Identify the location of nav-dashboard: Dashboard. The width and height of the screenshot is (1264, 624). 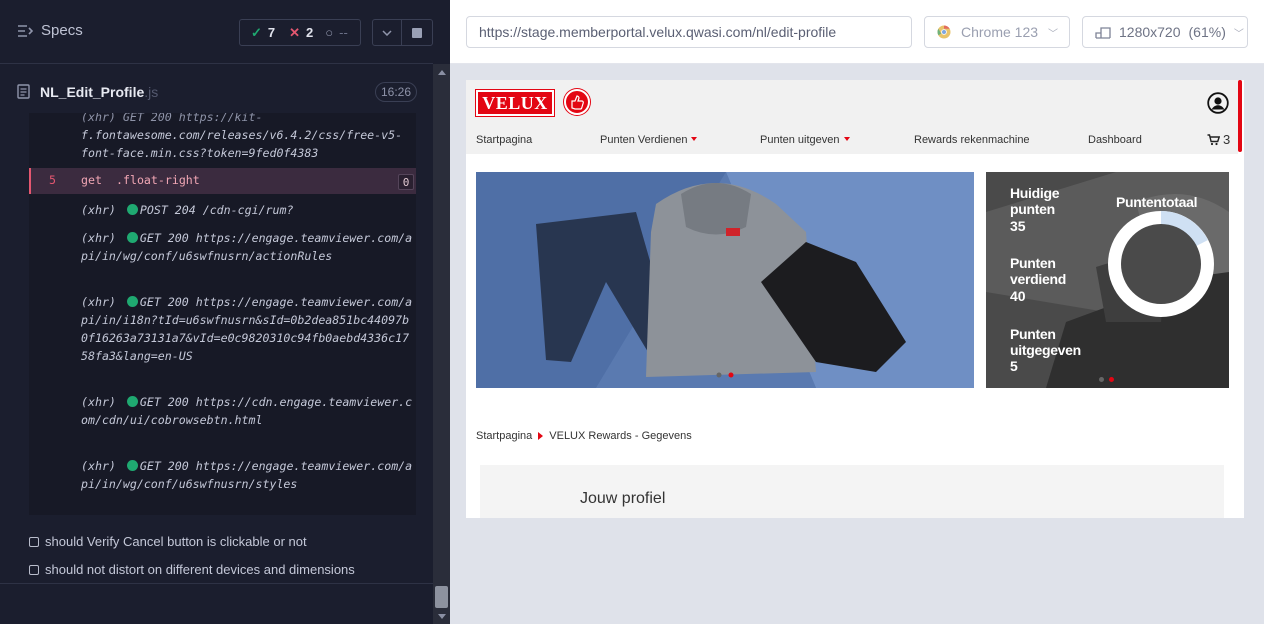
(1115, 140).